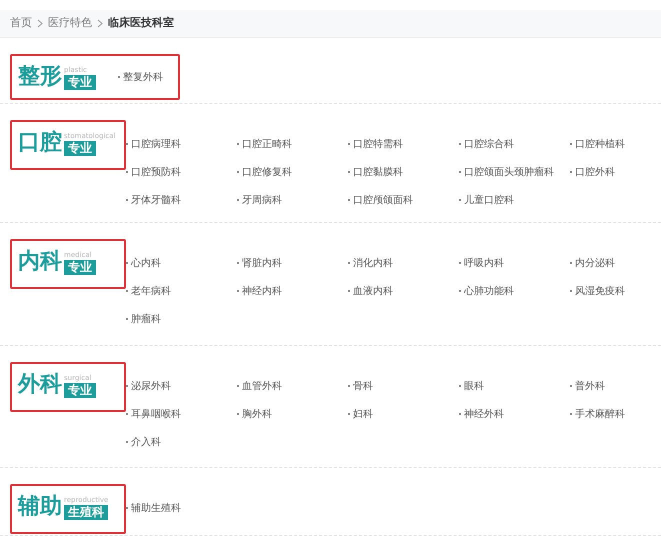 This screenshot has height=539, width=661. I want to click on breadcrumb-link: 医疗特色, so click(70, 23).